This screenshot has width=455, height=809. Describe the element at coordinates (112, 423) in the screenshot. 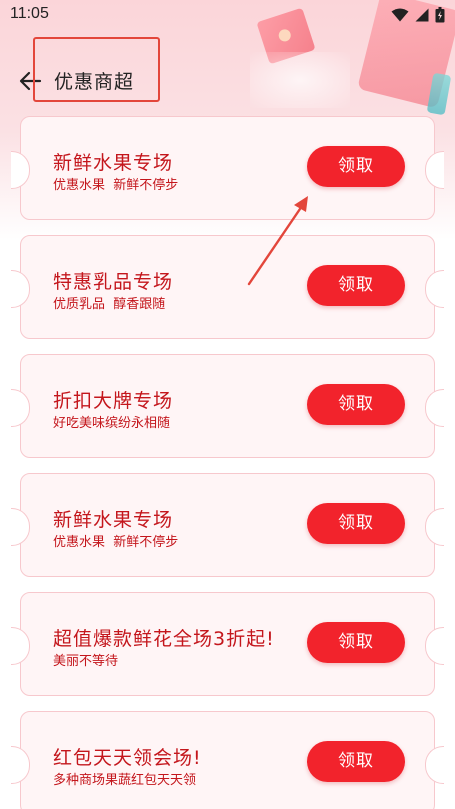

I see `coupon-subtitle: 好吃美味缤纷永相随` at that location.